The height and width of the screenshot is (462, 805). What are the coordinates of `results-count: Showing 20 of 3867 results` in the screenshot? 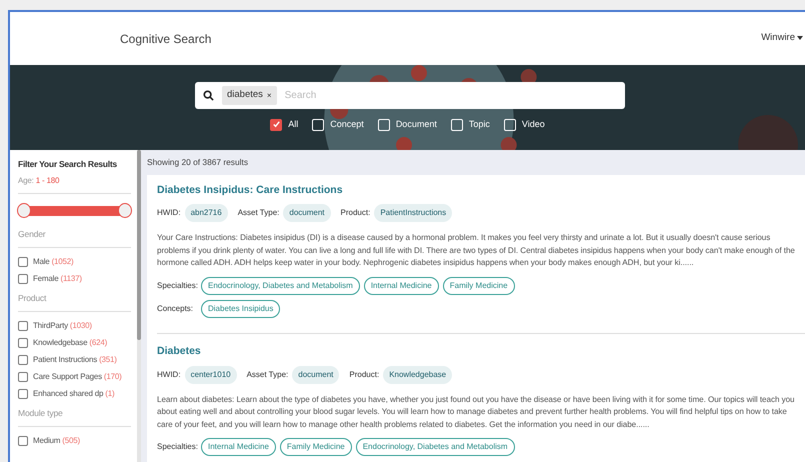 It's located at (198, 162).